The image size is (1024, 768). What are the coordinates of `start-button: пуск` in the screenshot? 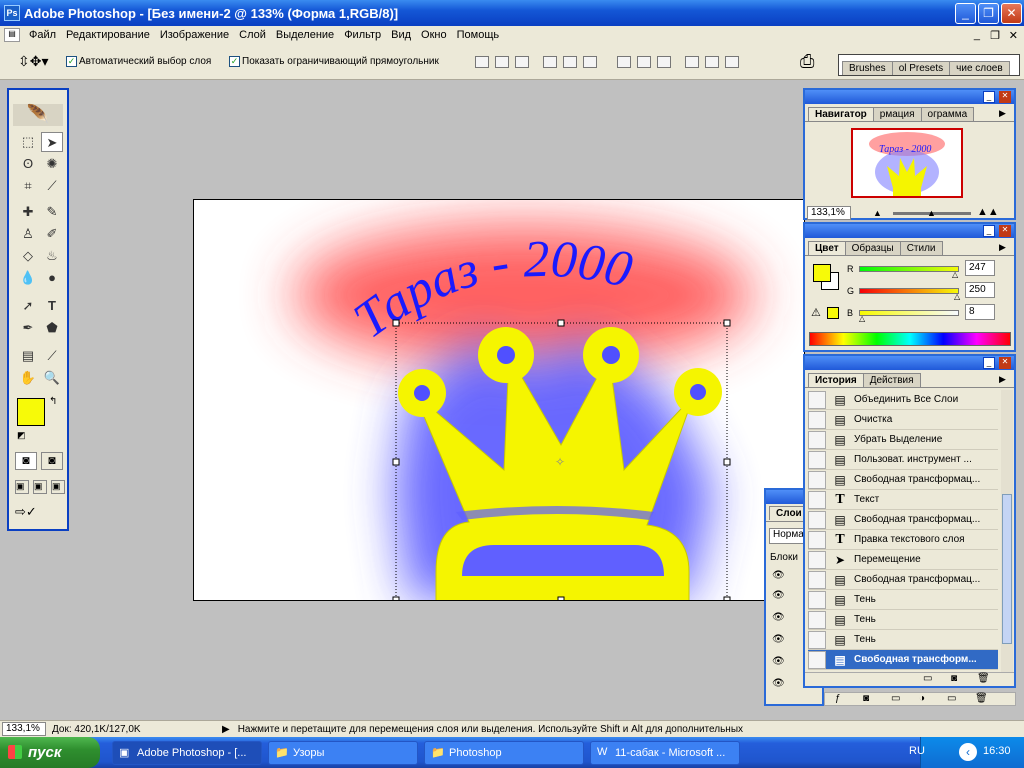 It's located at (50, 752).